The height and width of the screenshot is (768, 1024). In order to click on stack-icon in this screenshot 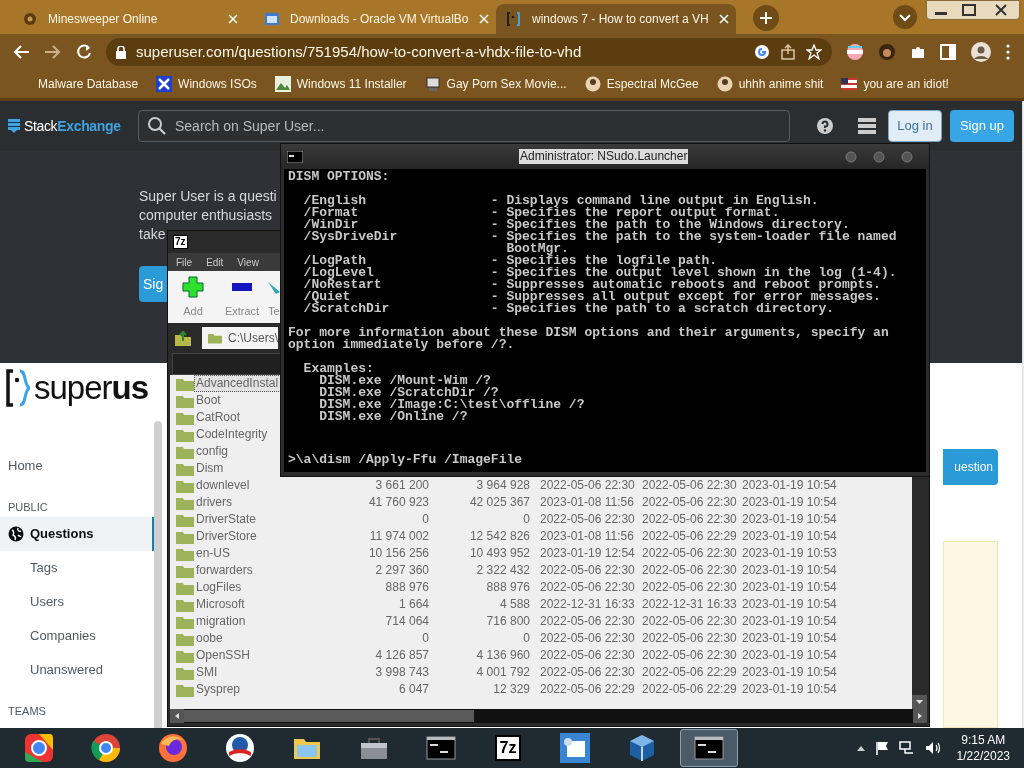, I will do `click(14, 126)`.